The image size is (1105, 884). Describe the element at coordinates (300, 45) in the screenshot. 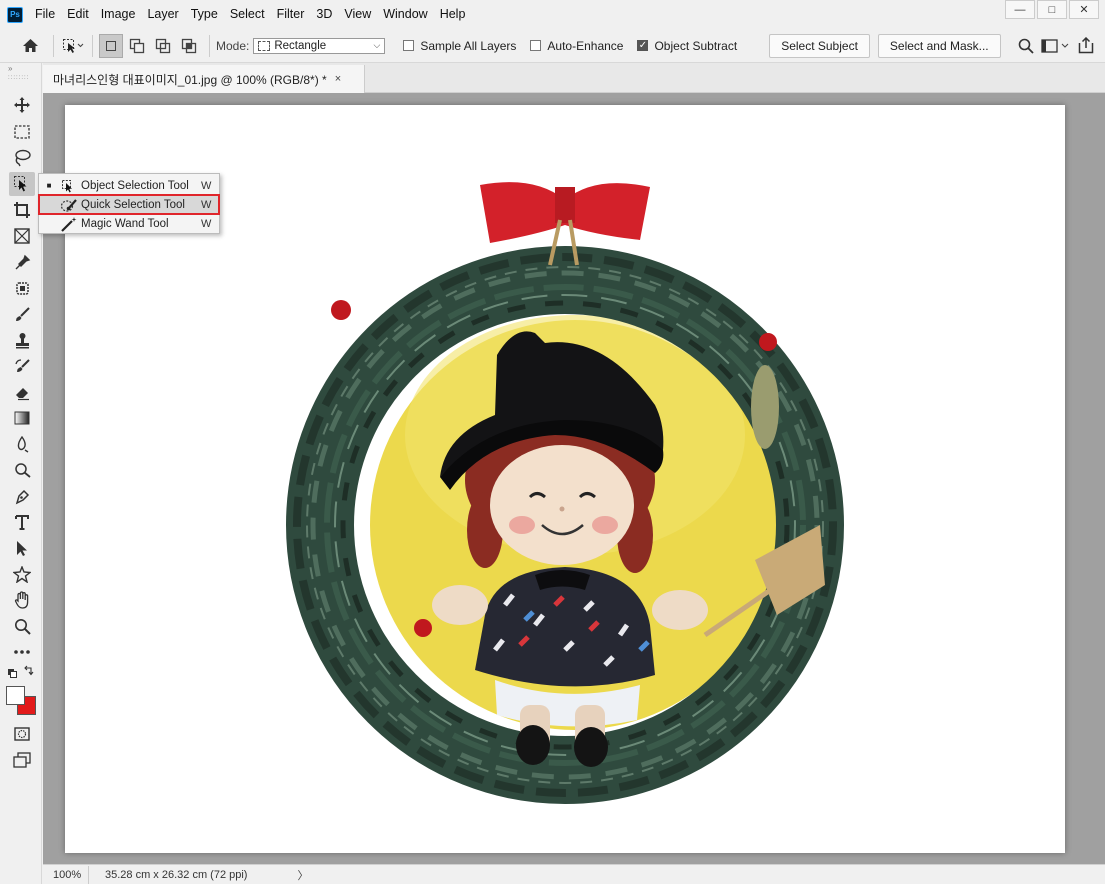

I see `mode-value: Rectangle` at that location.